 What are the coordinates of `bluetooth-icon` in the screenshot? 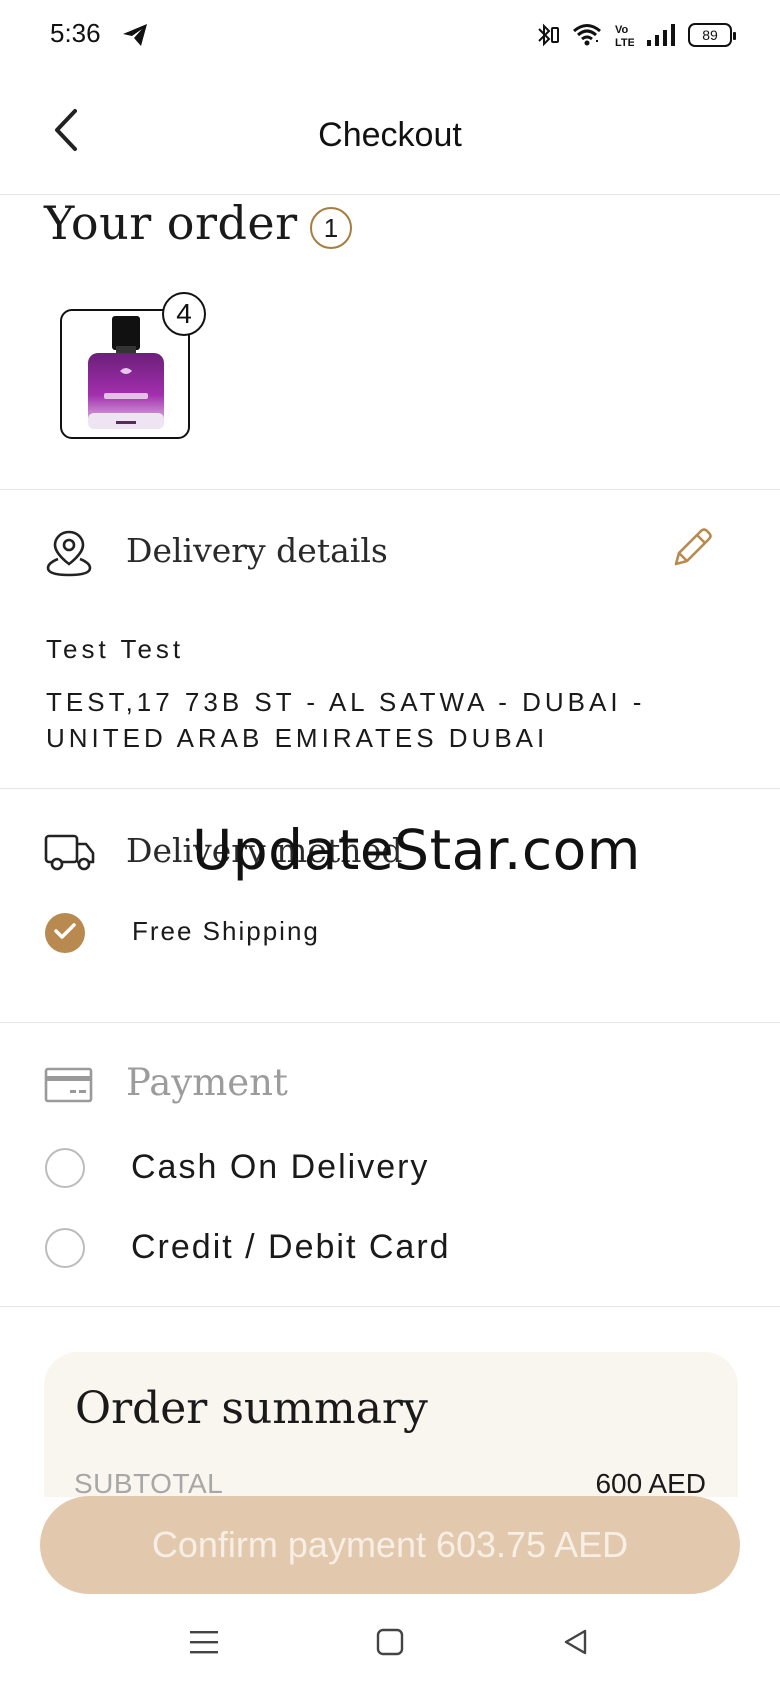 It's located at (547, 35).